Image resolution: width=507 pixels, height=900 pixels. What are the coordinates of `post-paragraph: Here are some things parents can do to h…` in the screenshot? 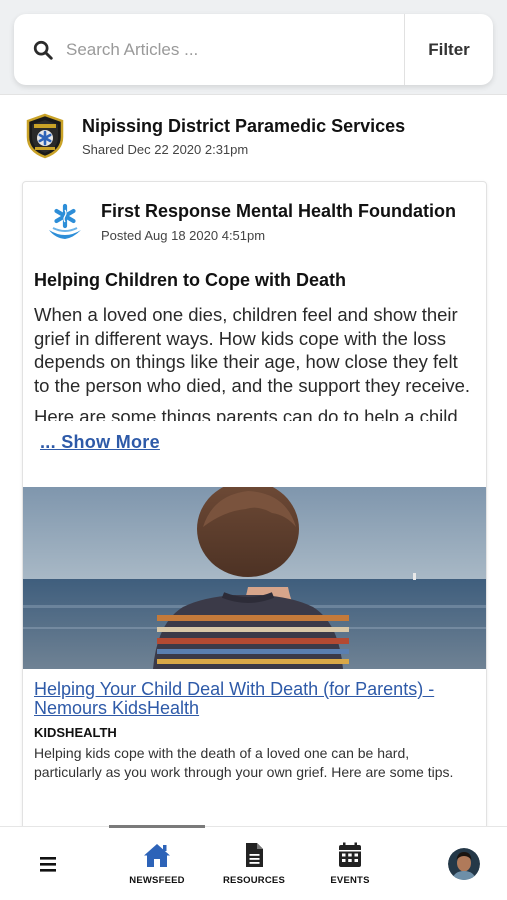 It's located at (246, 413).